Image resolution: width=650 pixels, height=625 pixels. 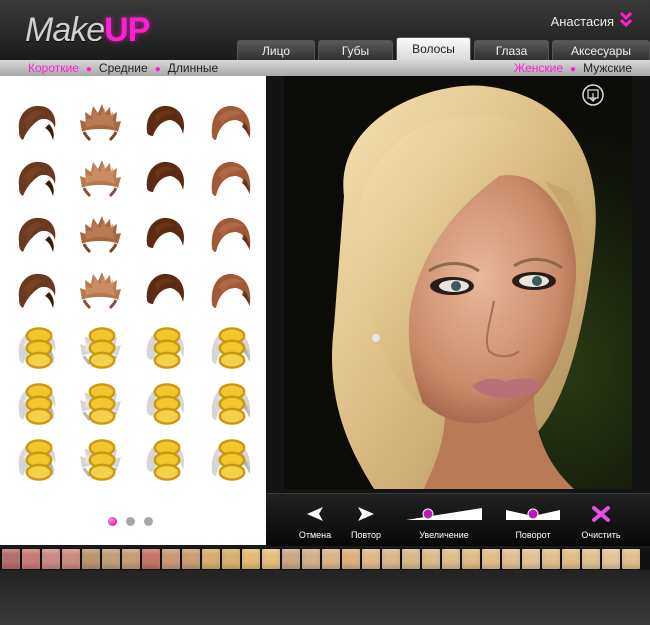 What do you see at coordinates (601, 50) in the screenshot?
I see `tab-4: Аксесуары` at bounding box center [601, 50].